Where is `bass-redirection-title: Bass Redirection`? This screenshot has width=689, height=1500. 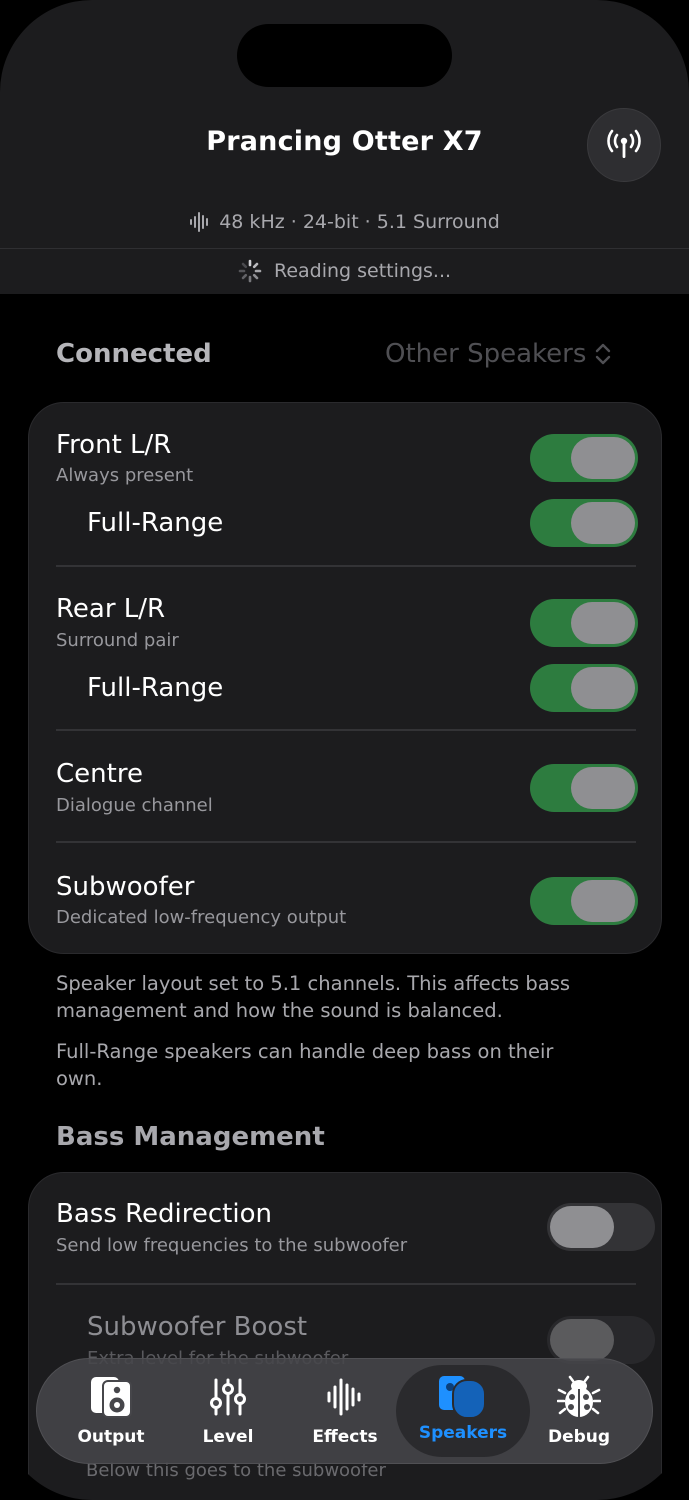
bass-redirection-title: Bass Redirection is located at coordinates (164, 1214).